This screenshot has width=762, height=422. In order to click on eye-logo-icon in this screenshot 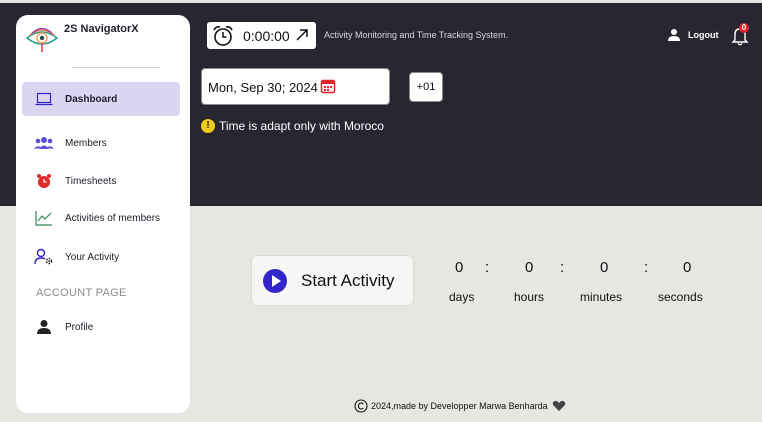, I will do `click(42, 39)`.